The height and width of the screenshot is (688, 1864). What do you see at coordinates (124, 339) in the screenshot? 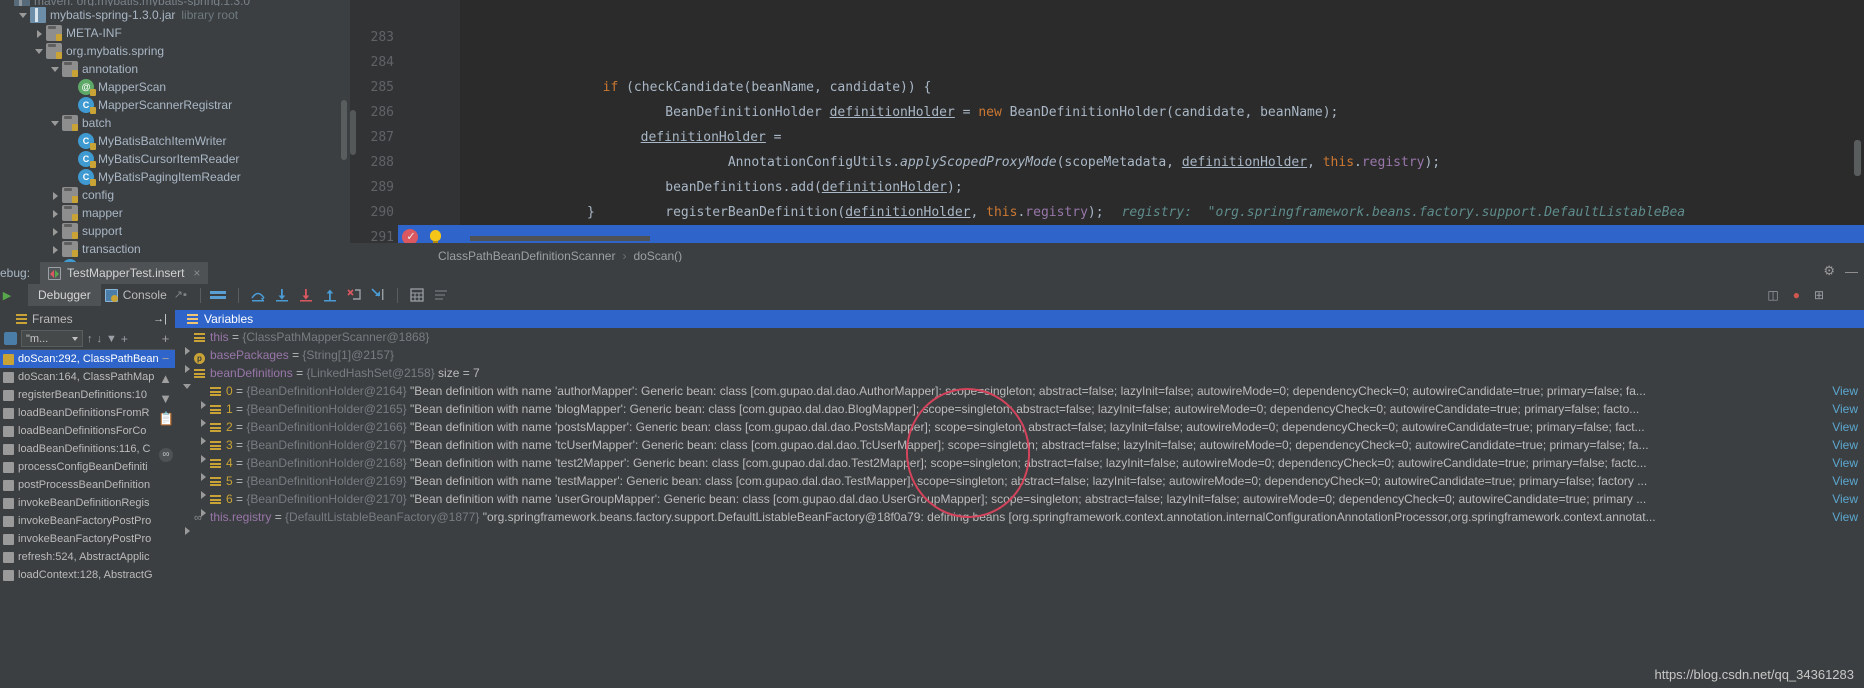
I see `add-icon: +` at bounding box center [124, 339].